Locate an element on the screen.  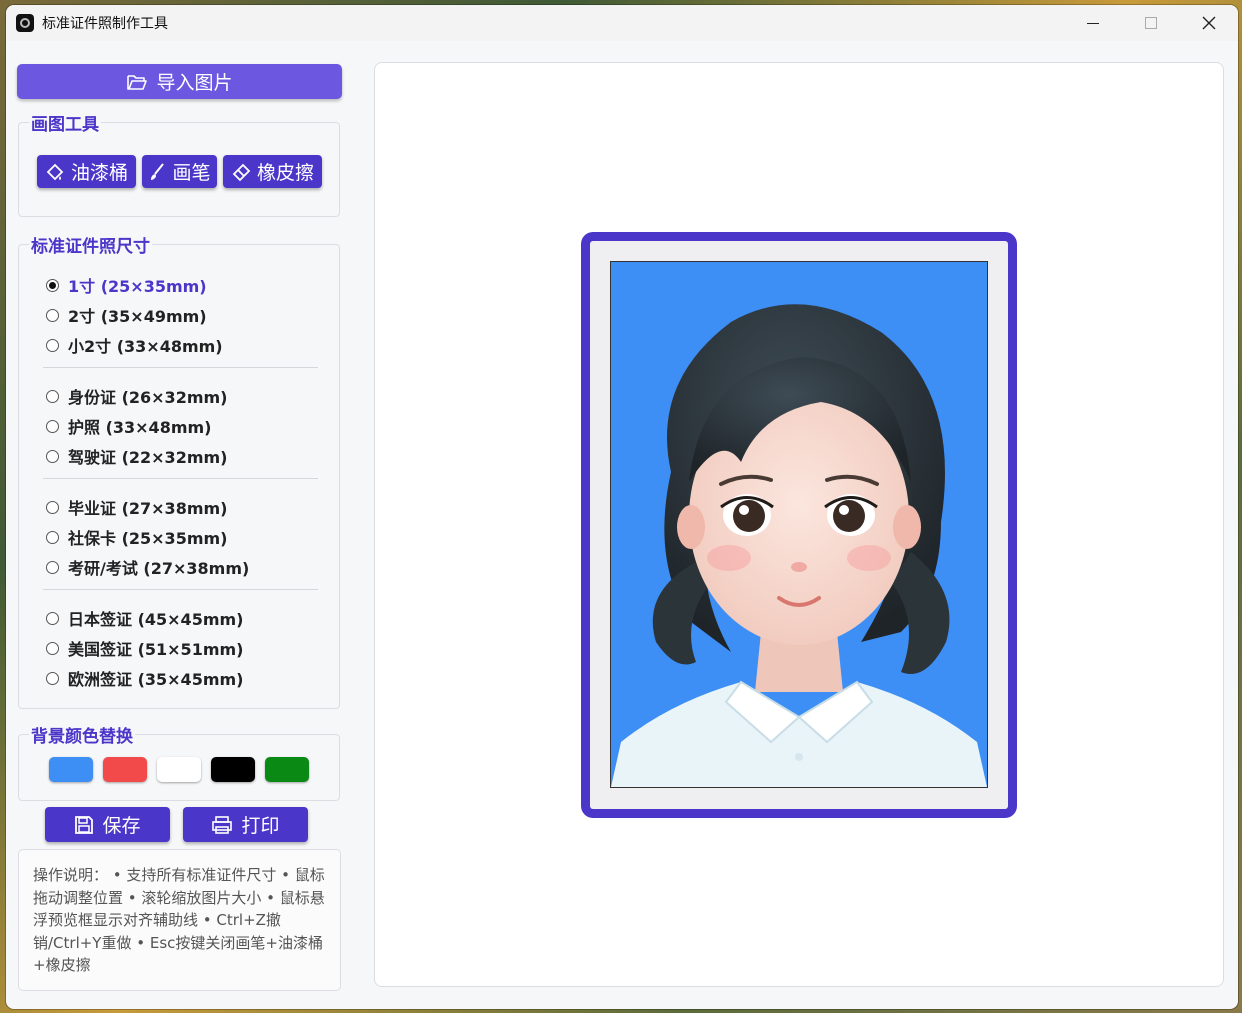
eraser-label: 橡皮擦 is located at coordinates (285, 173).